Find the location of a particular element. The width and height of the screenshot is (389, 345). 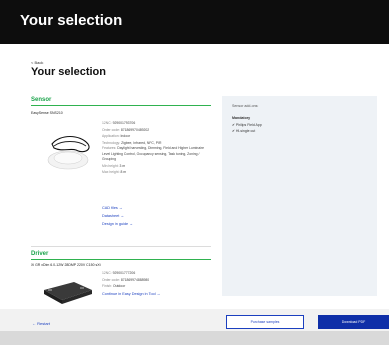

cad-files-link: CAD files → is located at coordinates (112, 208).